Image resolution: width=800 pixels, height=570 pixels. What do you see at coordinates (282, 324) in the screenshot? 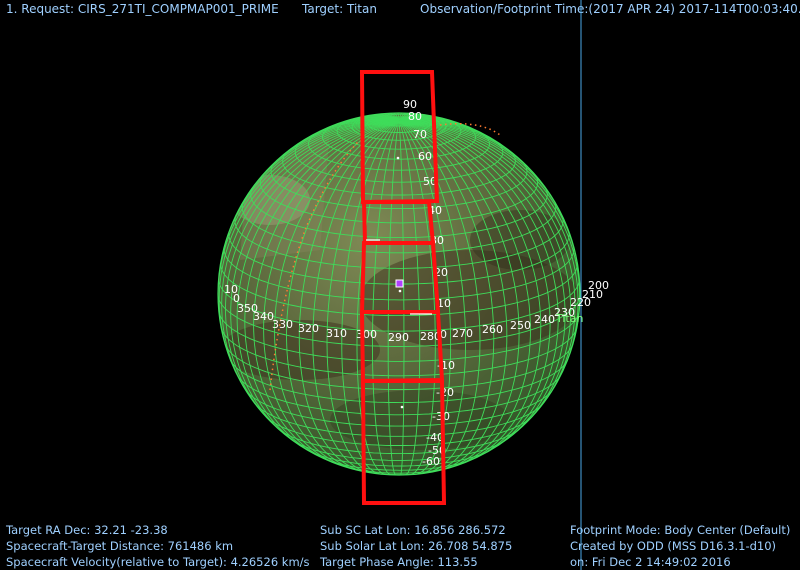
I see `lon-label: 330` at bounding box center [282, 324].